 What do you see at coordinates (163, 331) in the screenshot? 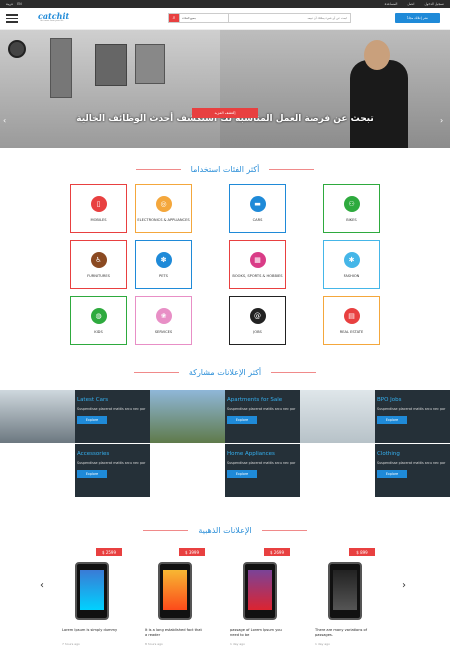
I see `category-label: SERVICES` at bounding box center [163, 331].